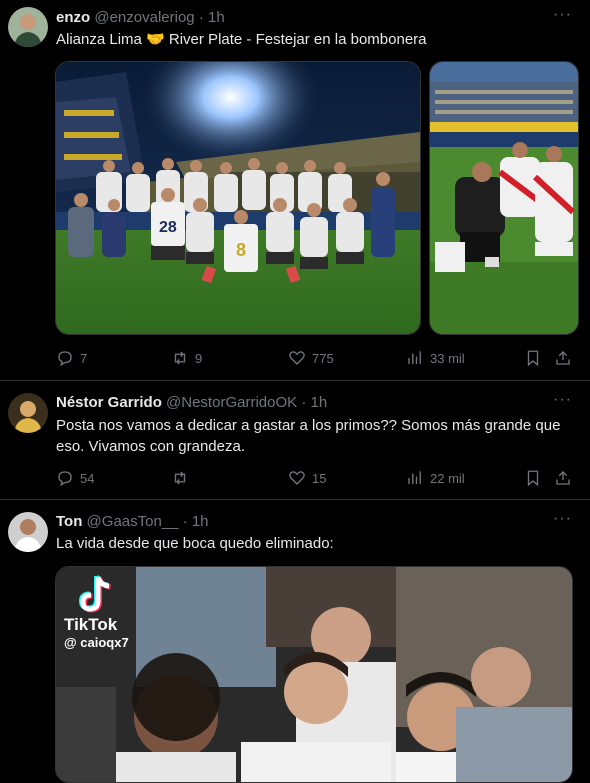  Describe the element at coordinates (28, 532) in the screenshot. I see `avatar-ton` at that location.